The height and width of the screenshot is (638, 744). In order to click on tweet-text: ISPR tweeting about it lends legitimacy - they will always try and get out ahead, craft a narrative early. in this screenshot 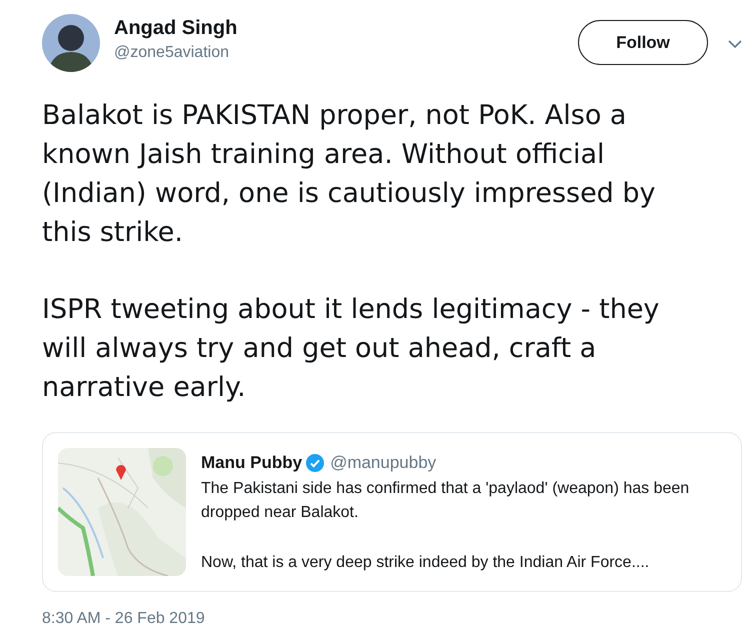, I will do `click(351, 349)`.